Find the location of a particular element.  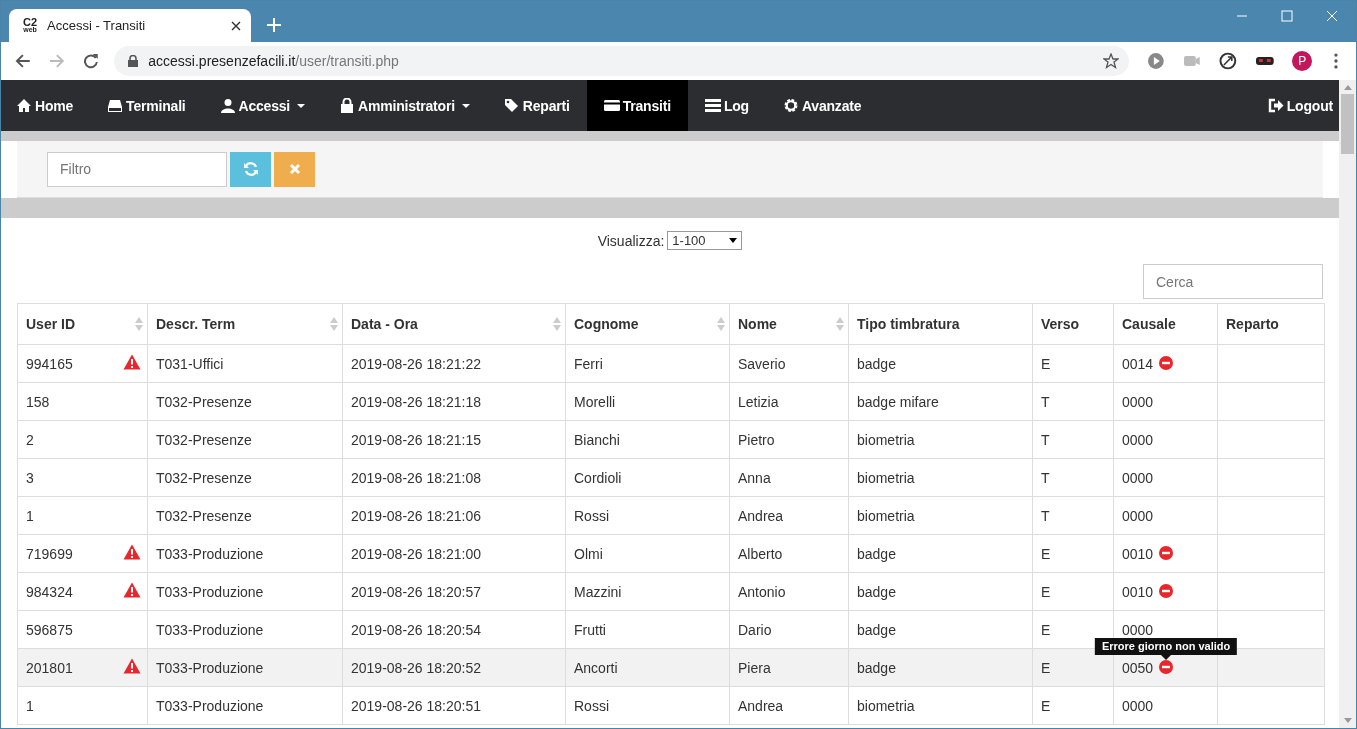

column-header: Nome is located at coordinates (789, 324).